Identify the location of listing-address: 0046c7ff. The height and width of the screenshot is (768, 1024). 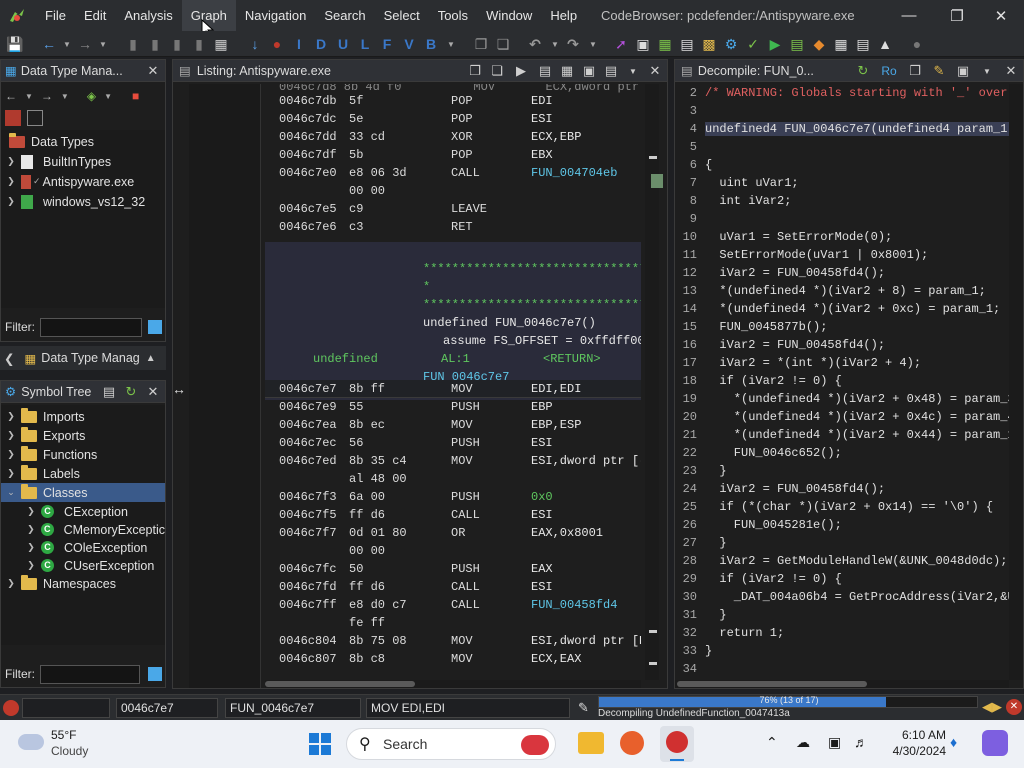
(308, 605).